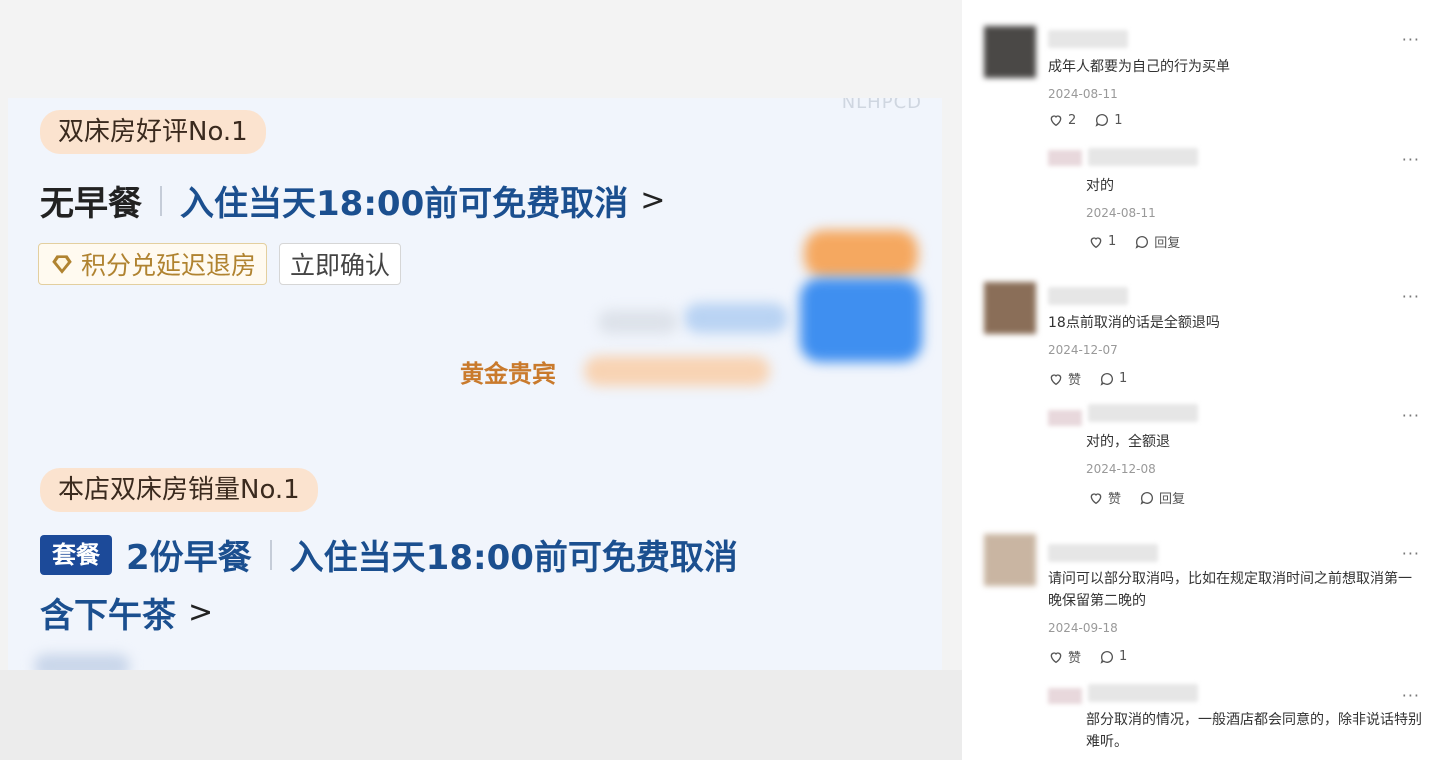  I want to click on like-button: 2, so click(1062, 120).